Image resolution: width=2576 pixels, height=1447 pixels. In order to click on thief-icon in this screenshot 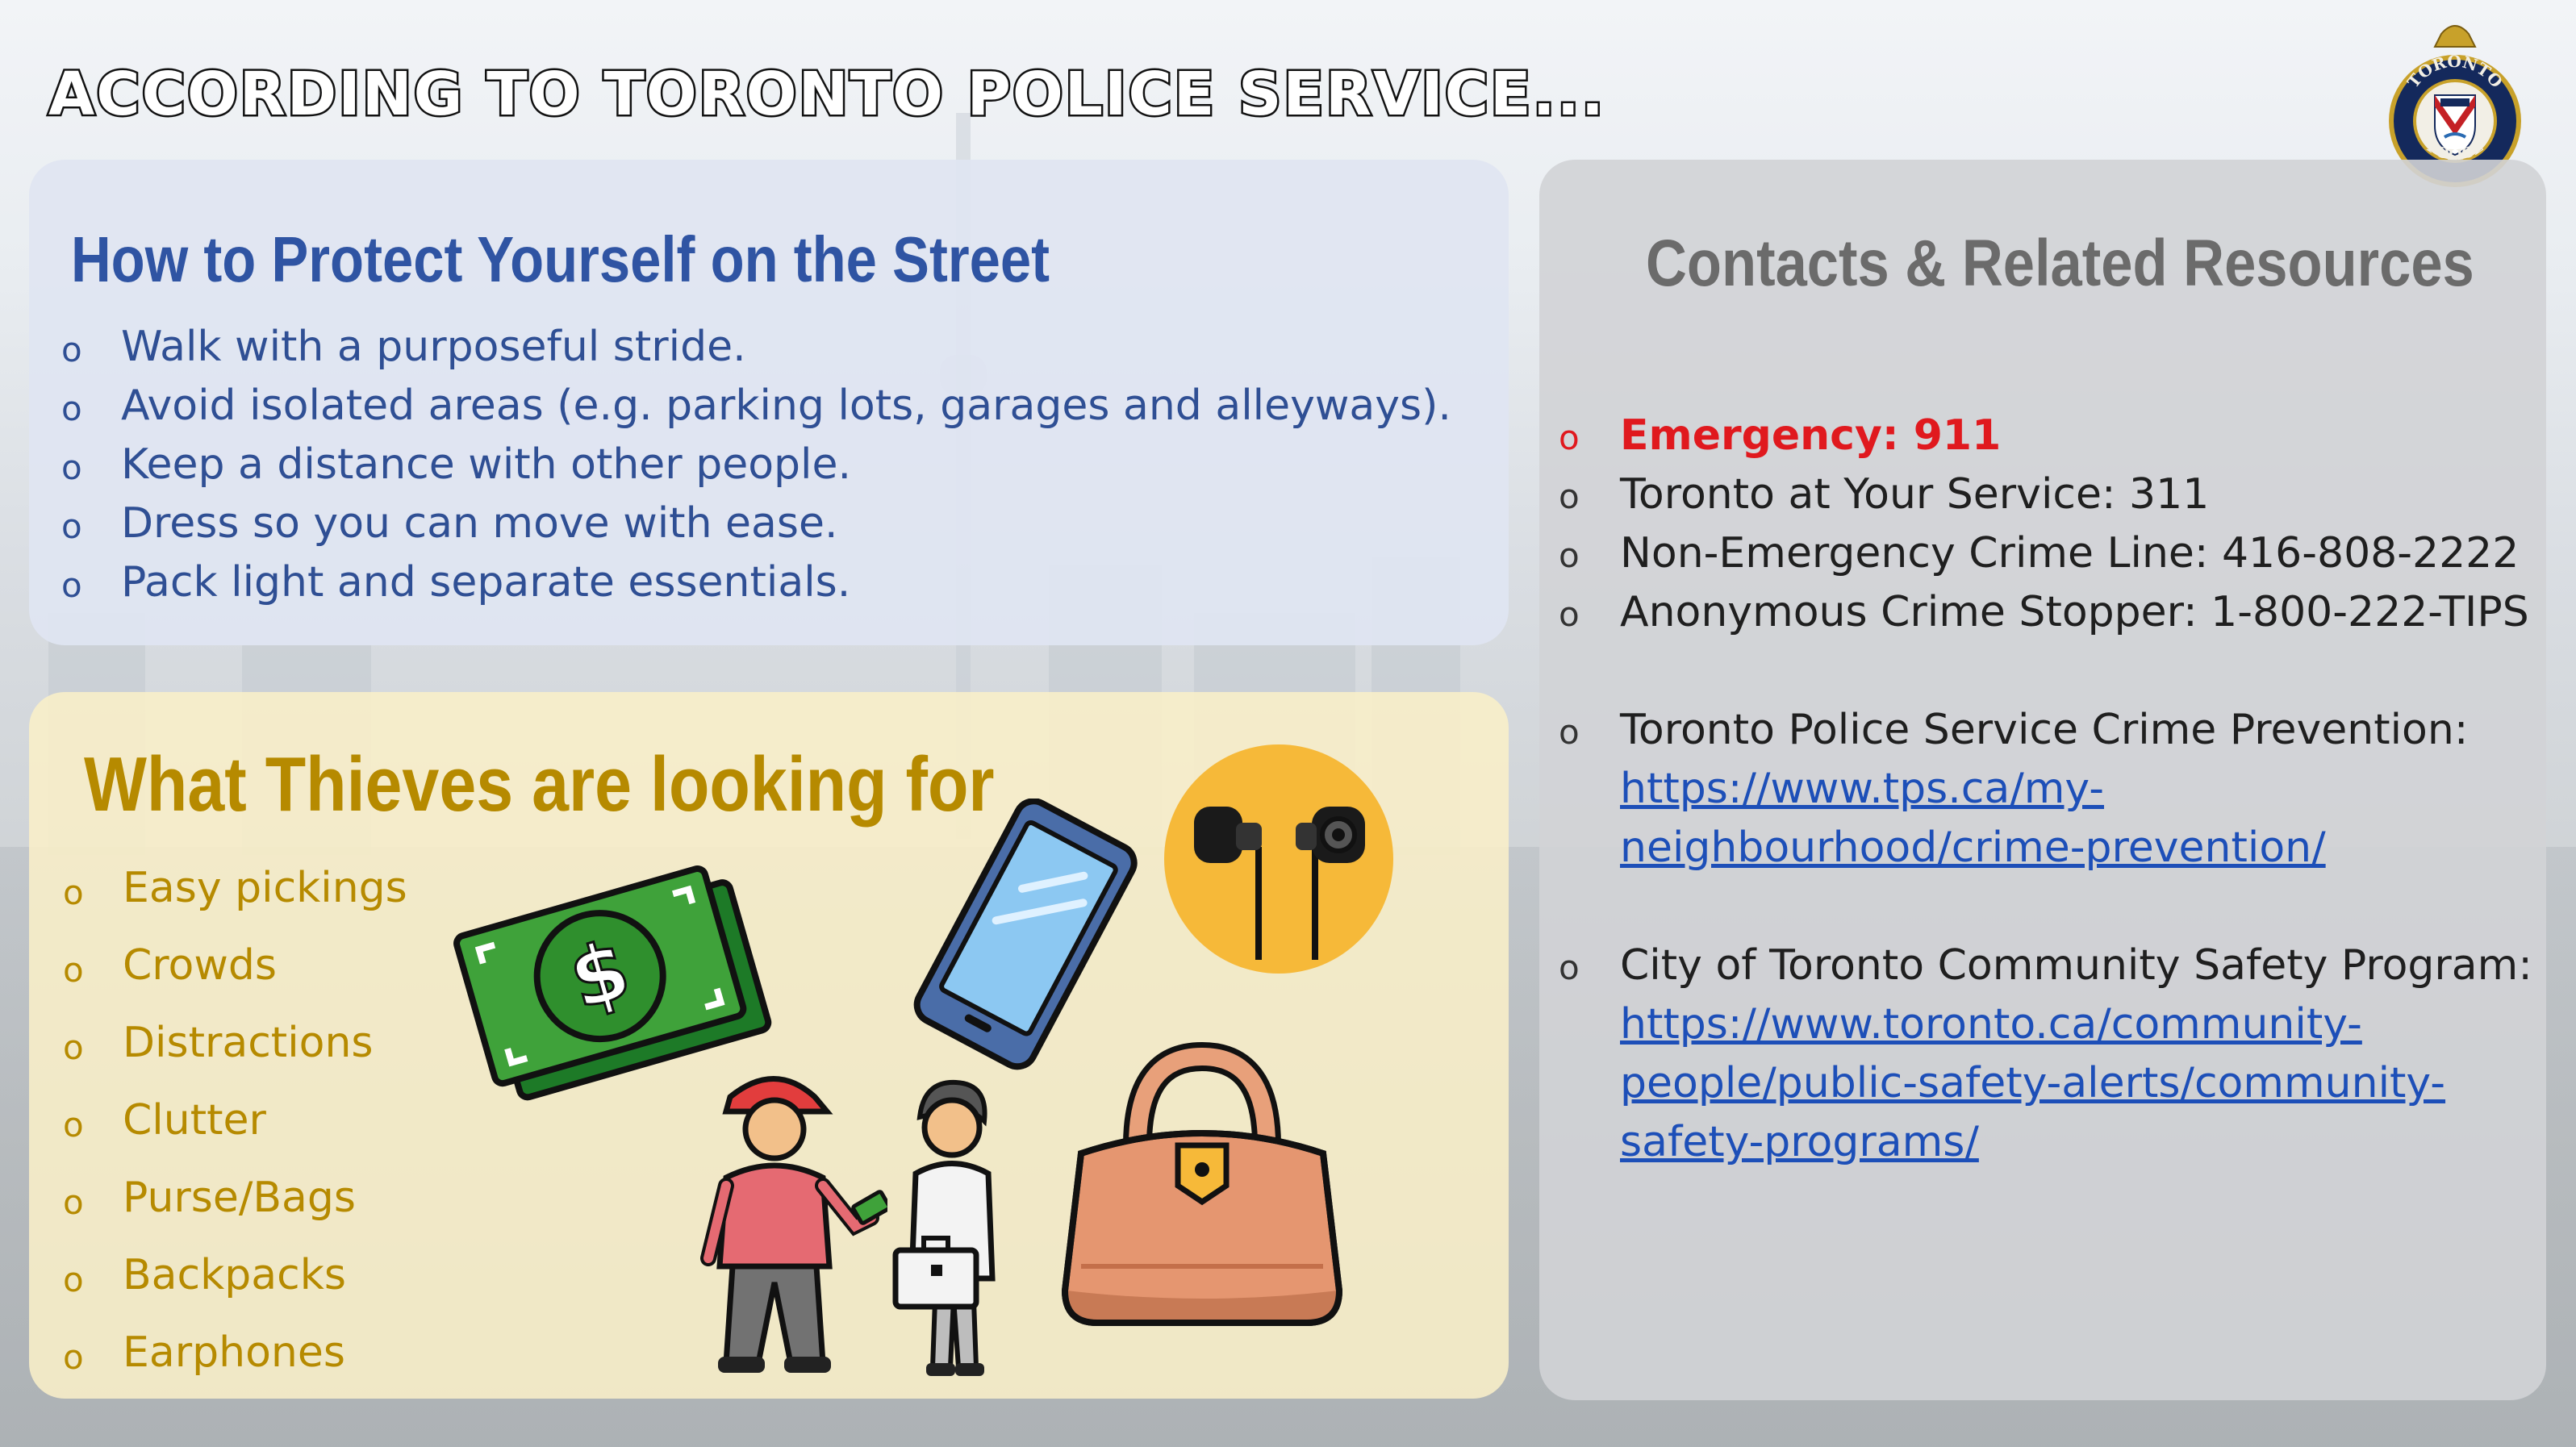, I will do `click(793, 1224)`.